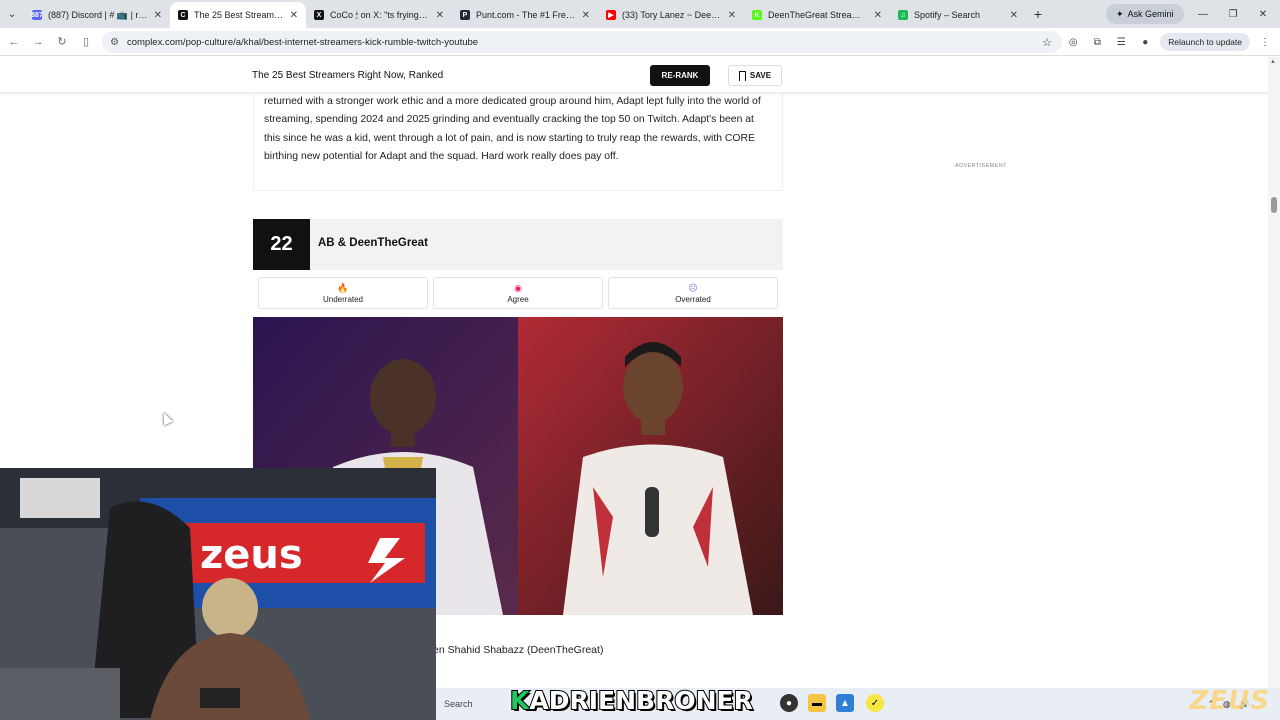 The image size is (1280, 720). What do you see at coordinates (693, 299) in the screenshot?
I see `vote-label: Overrated` at bounding box center [693, 299].